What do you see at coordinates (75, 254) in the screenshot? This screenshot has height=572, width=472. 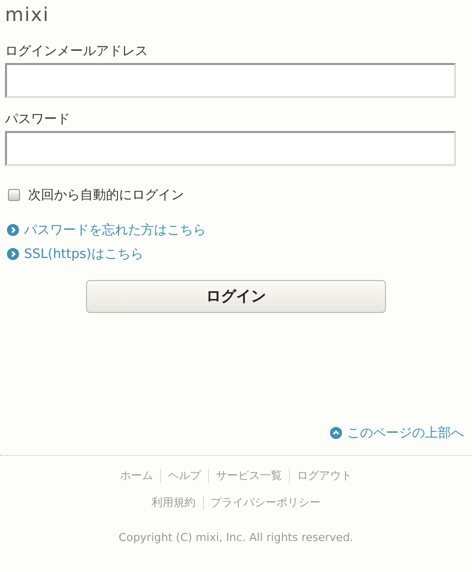 I see `link: SSL(https)はこちら` at bounding box center [75, 254].